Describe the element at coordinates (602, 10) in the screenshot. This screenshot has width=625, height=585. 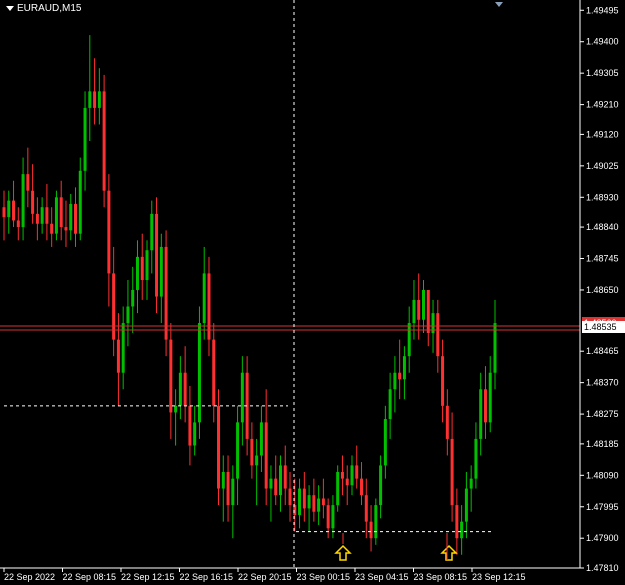
I see `price-tick-label: 1.49495` at that location.